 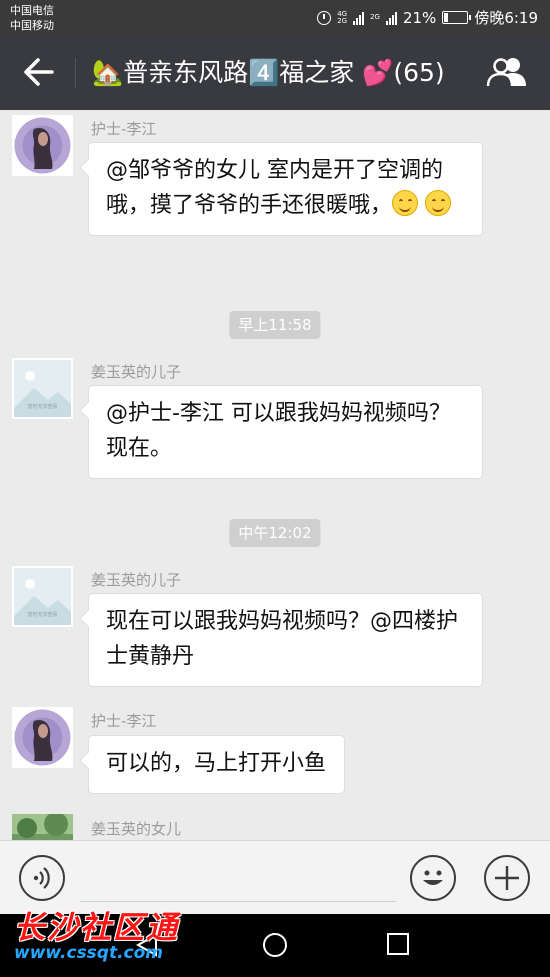 What do you see at coordinates (342, 17) in the screenshot?
I see `network-4g-icon: 4G 2G` at bounding box center [342, 17].